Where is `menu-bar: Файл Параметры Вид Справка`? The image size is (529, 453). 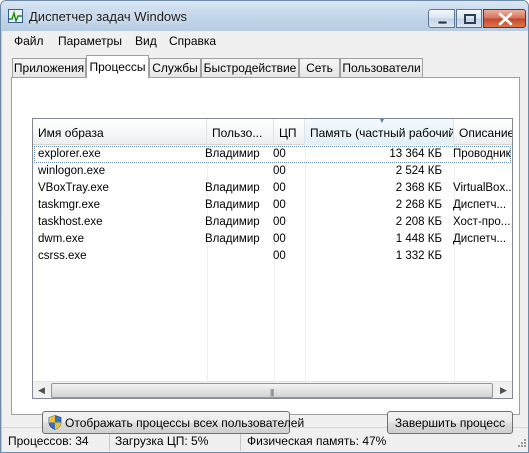
menu-bar: Файл Параметры Вид Справка is located at coordinates (265, 41).